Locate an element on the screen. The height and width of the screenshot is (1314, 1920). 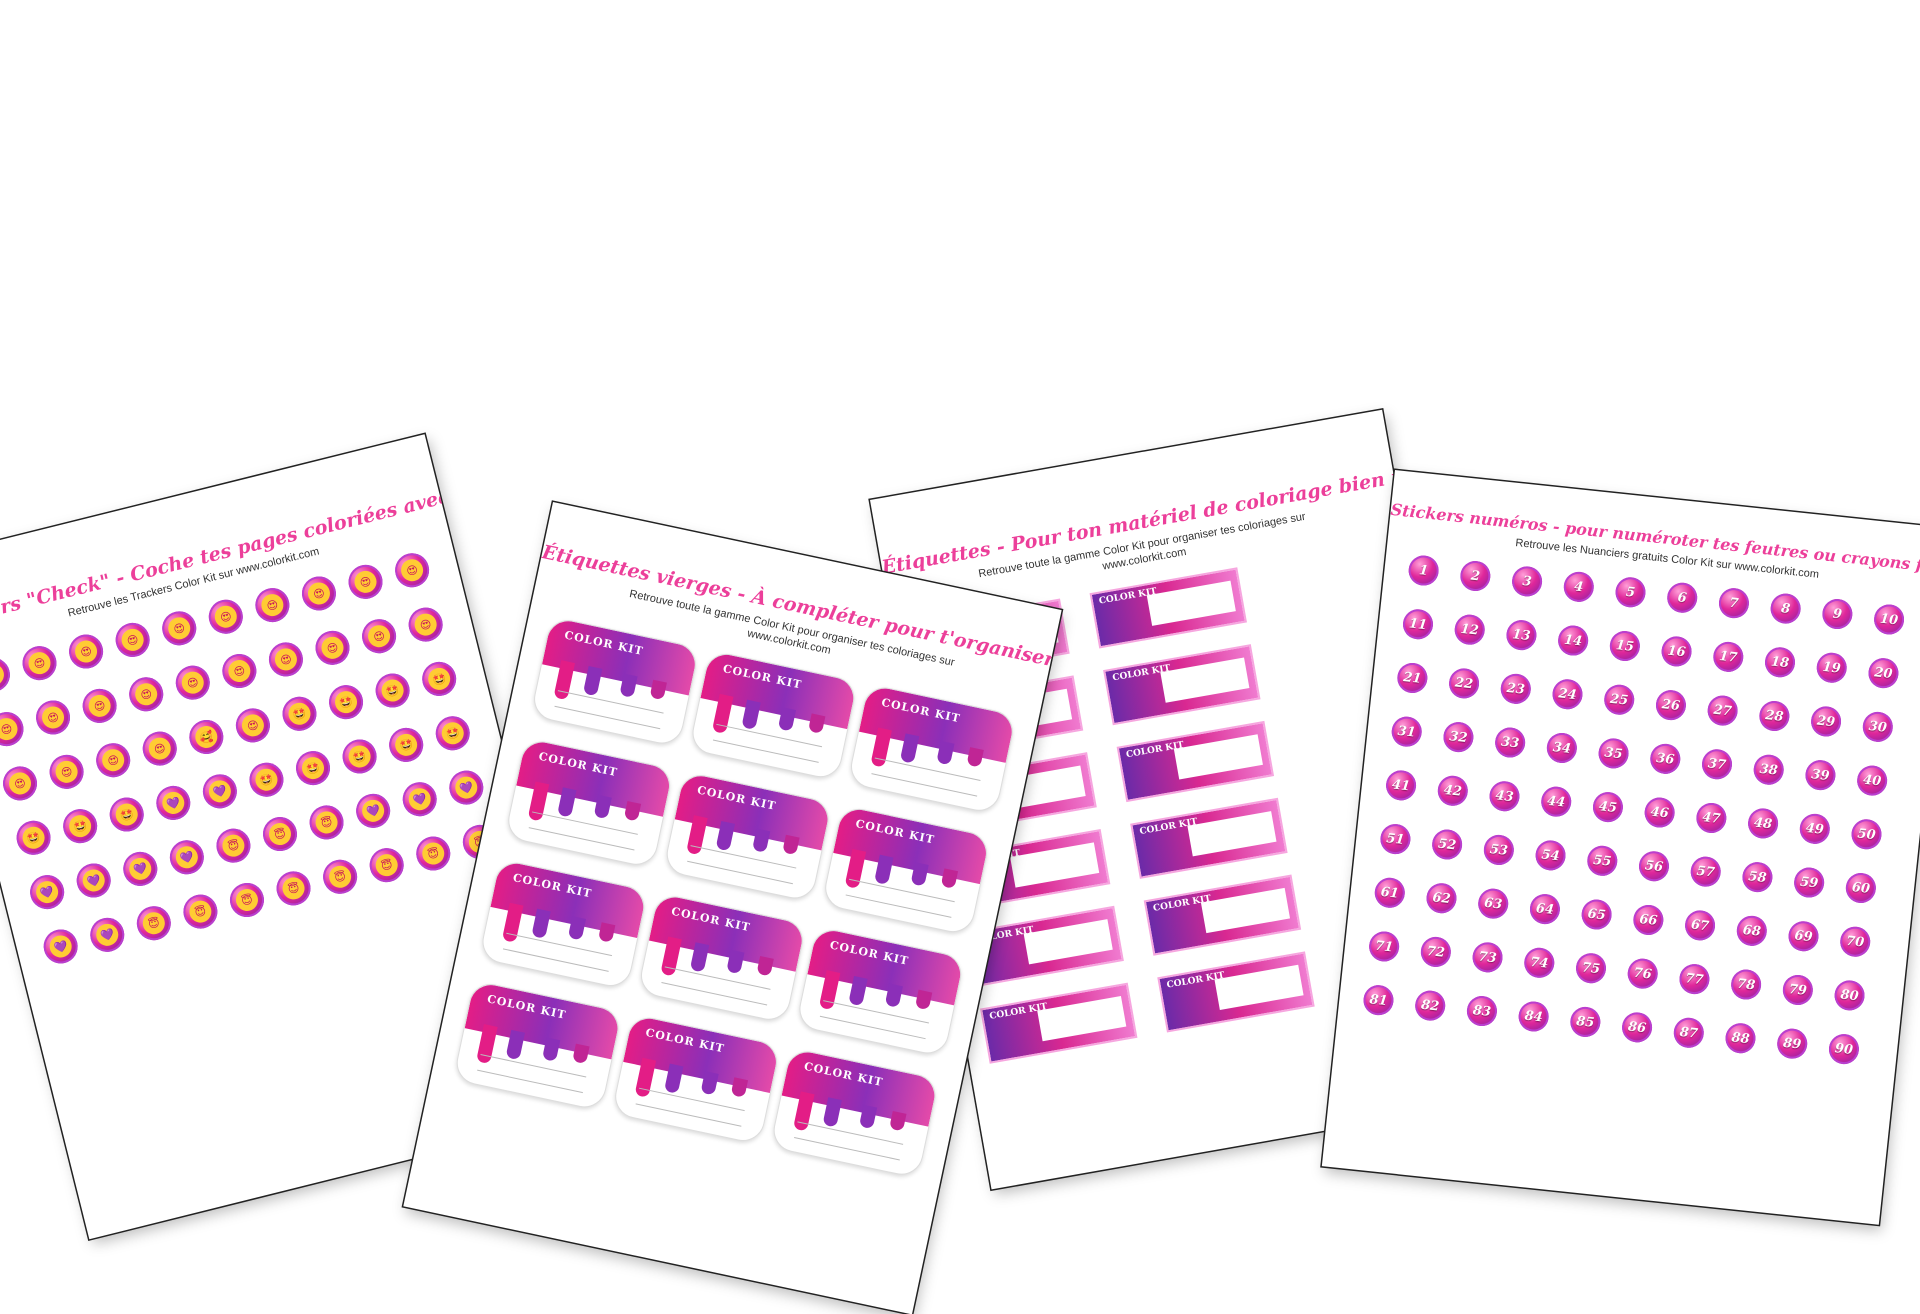
number-sticker-label: 29 is located at coordinates (1826, 721).